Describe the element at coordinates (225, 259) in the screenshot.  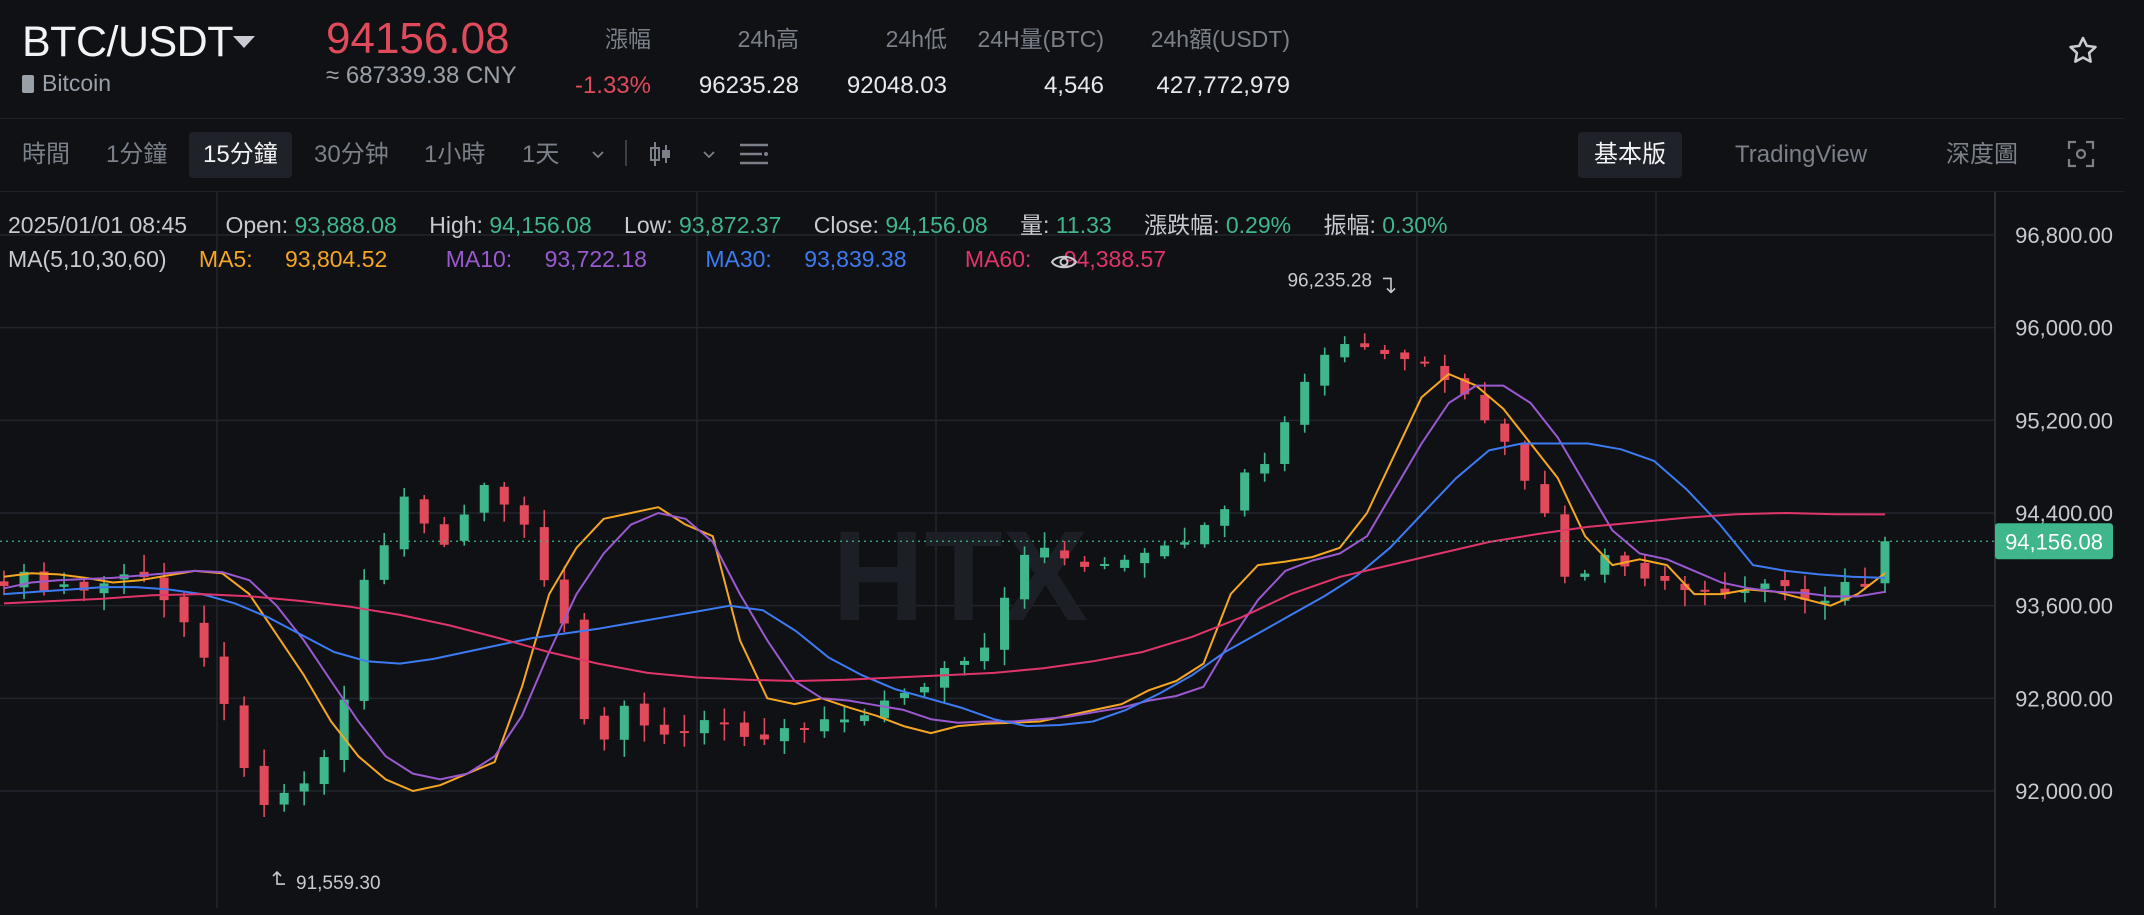
I see `ma5-label: MA5:` at that location.